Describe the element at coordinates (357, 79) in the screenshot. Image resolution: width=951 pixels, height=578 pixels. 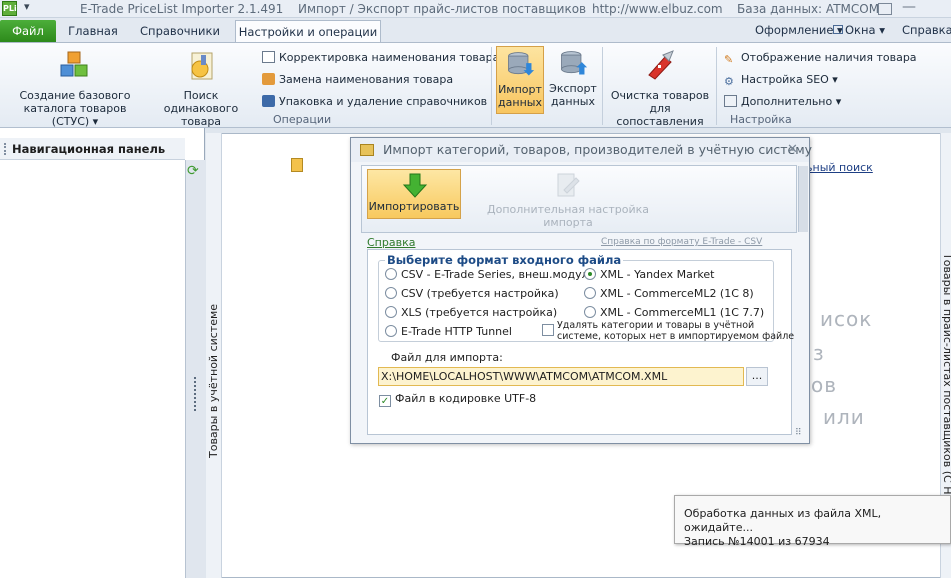
I see `replace-names-button: Замена наименования товара` at that location.